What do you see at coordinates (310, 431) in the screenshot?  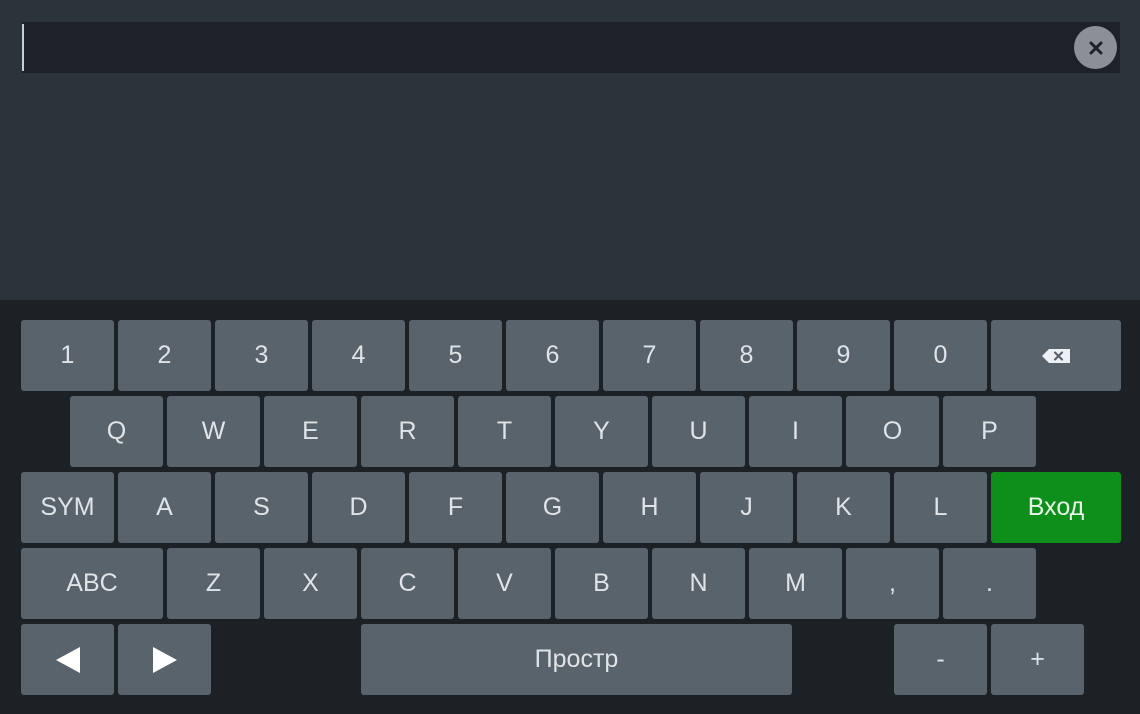 I see `key-e: E` at bounding box center [310, 431].